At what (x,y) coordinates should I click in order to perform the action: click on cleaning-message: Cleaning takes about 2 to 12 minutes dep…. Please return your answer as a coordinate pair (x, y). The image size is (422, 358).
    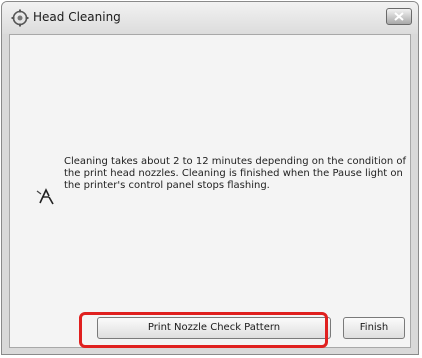
    Looking at the image, I should click on (235, 174).